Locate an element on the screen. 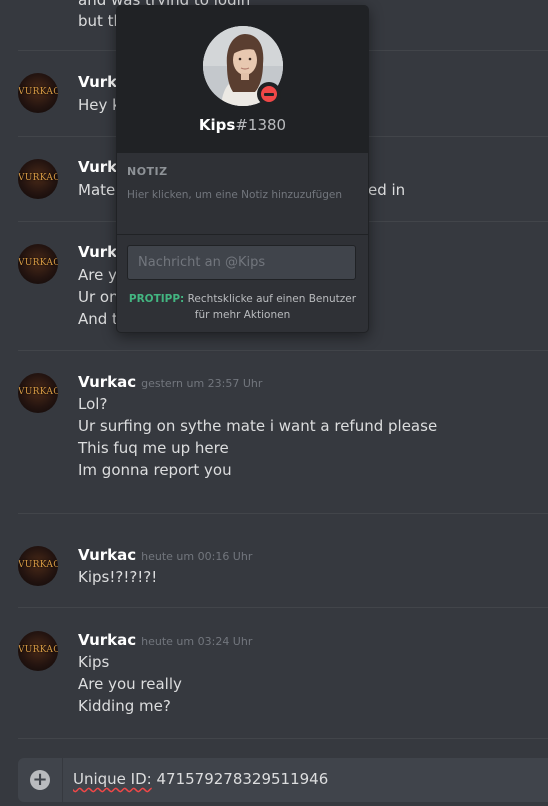 This screenshot has width=548, height=806. protip-label: PROTIPP: is located at coordinates (156, 299).